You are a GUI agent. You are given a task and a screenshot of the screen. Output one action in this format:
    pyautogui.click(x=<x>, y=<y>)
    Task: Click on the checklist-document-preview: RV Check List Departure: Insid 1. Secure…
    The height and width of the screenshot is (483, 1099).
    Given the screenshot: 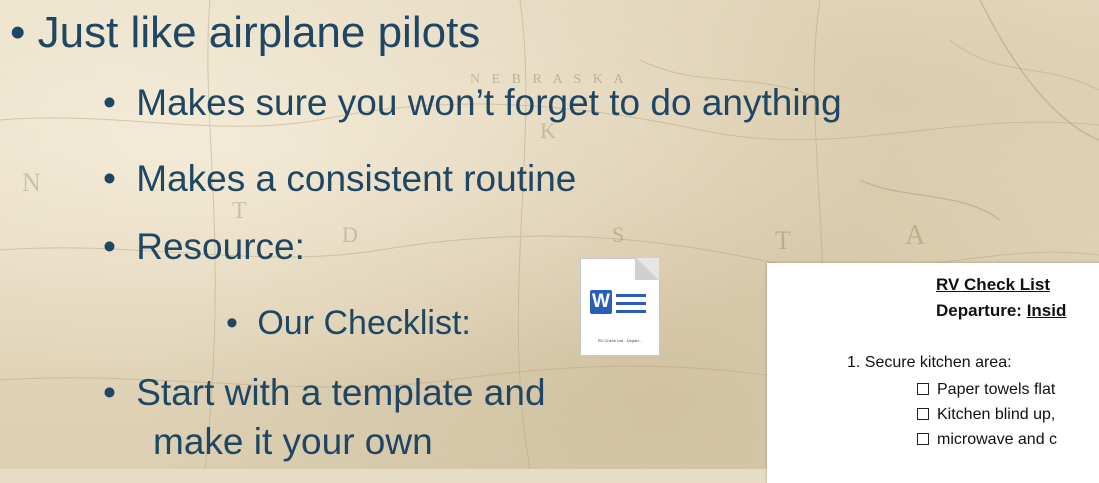 What is the action you would take?
    pyautogui.click(x=933, y=373)
    